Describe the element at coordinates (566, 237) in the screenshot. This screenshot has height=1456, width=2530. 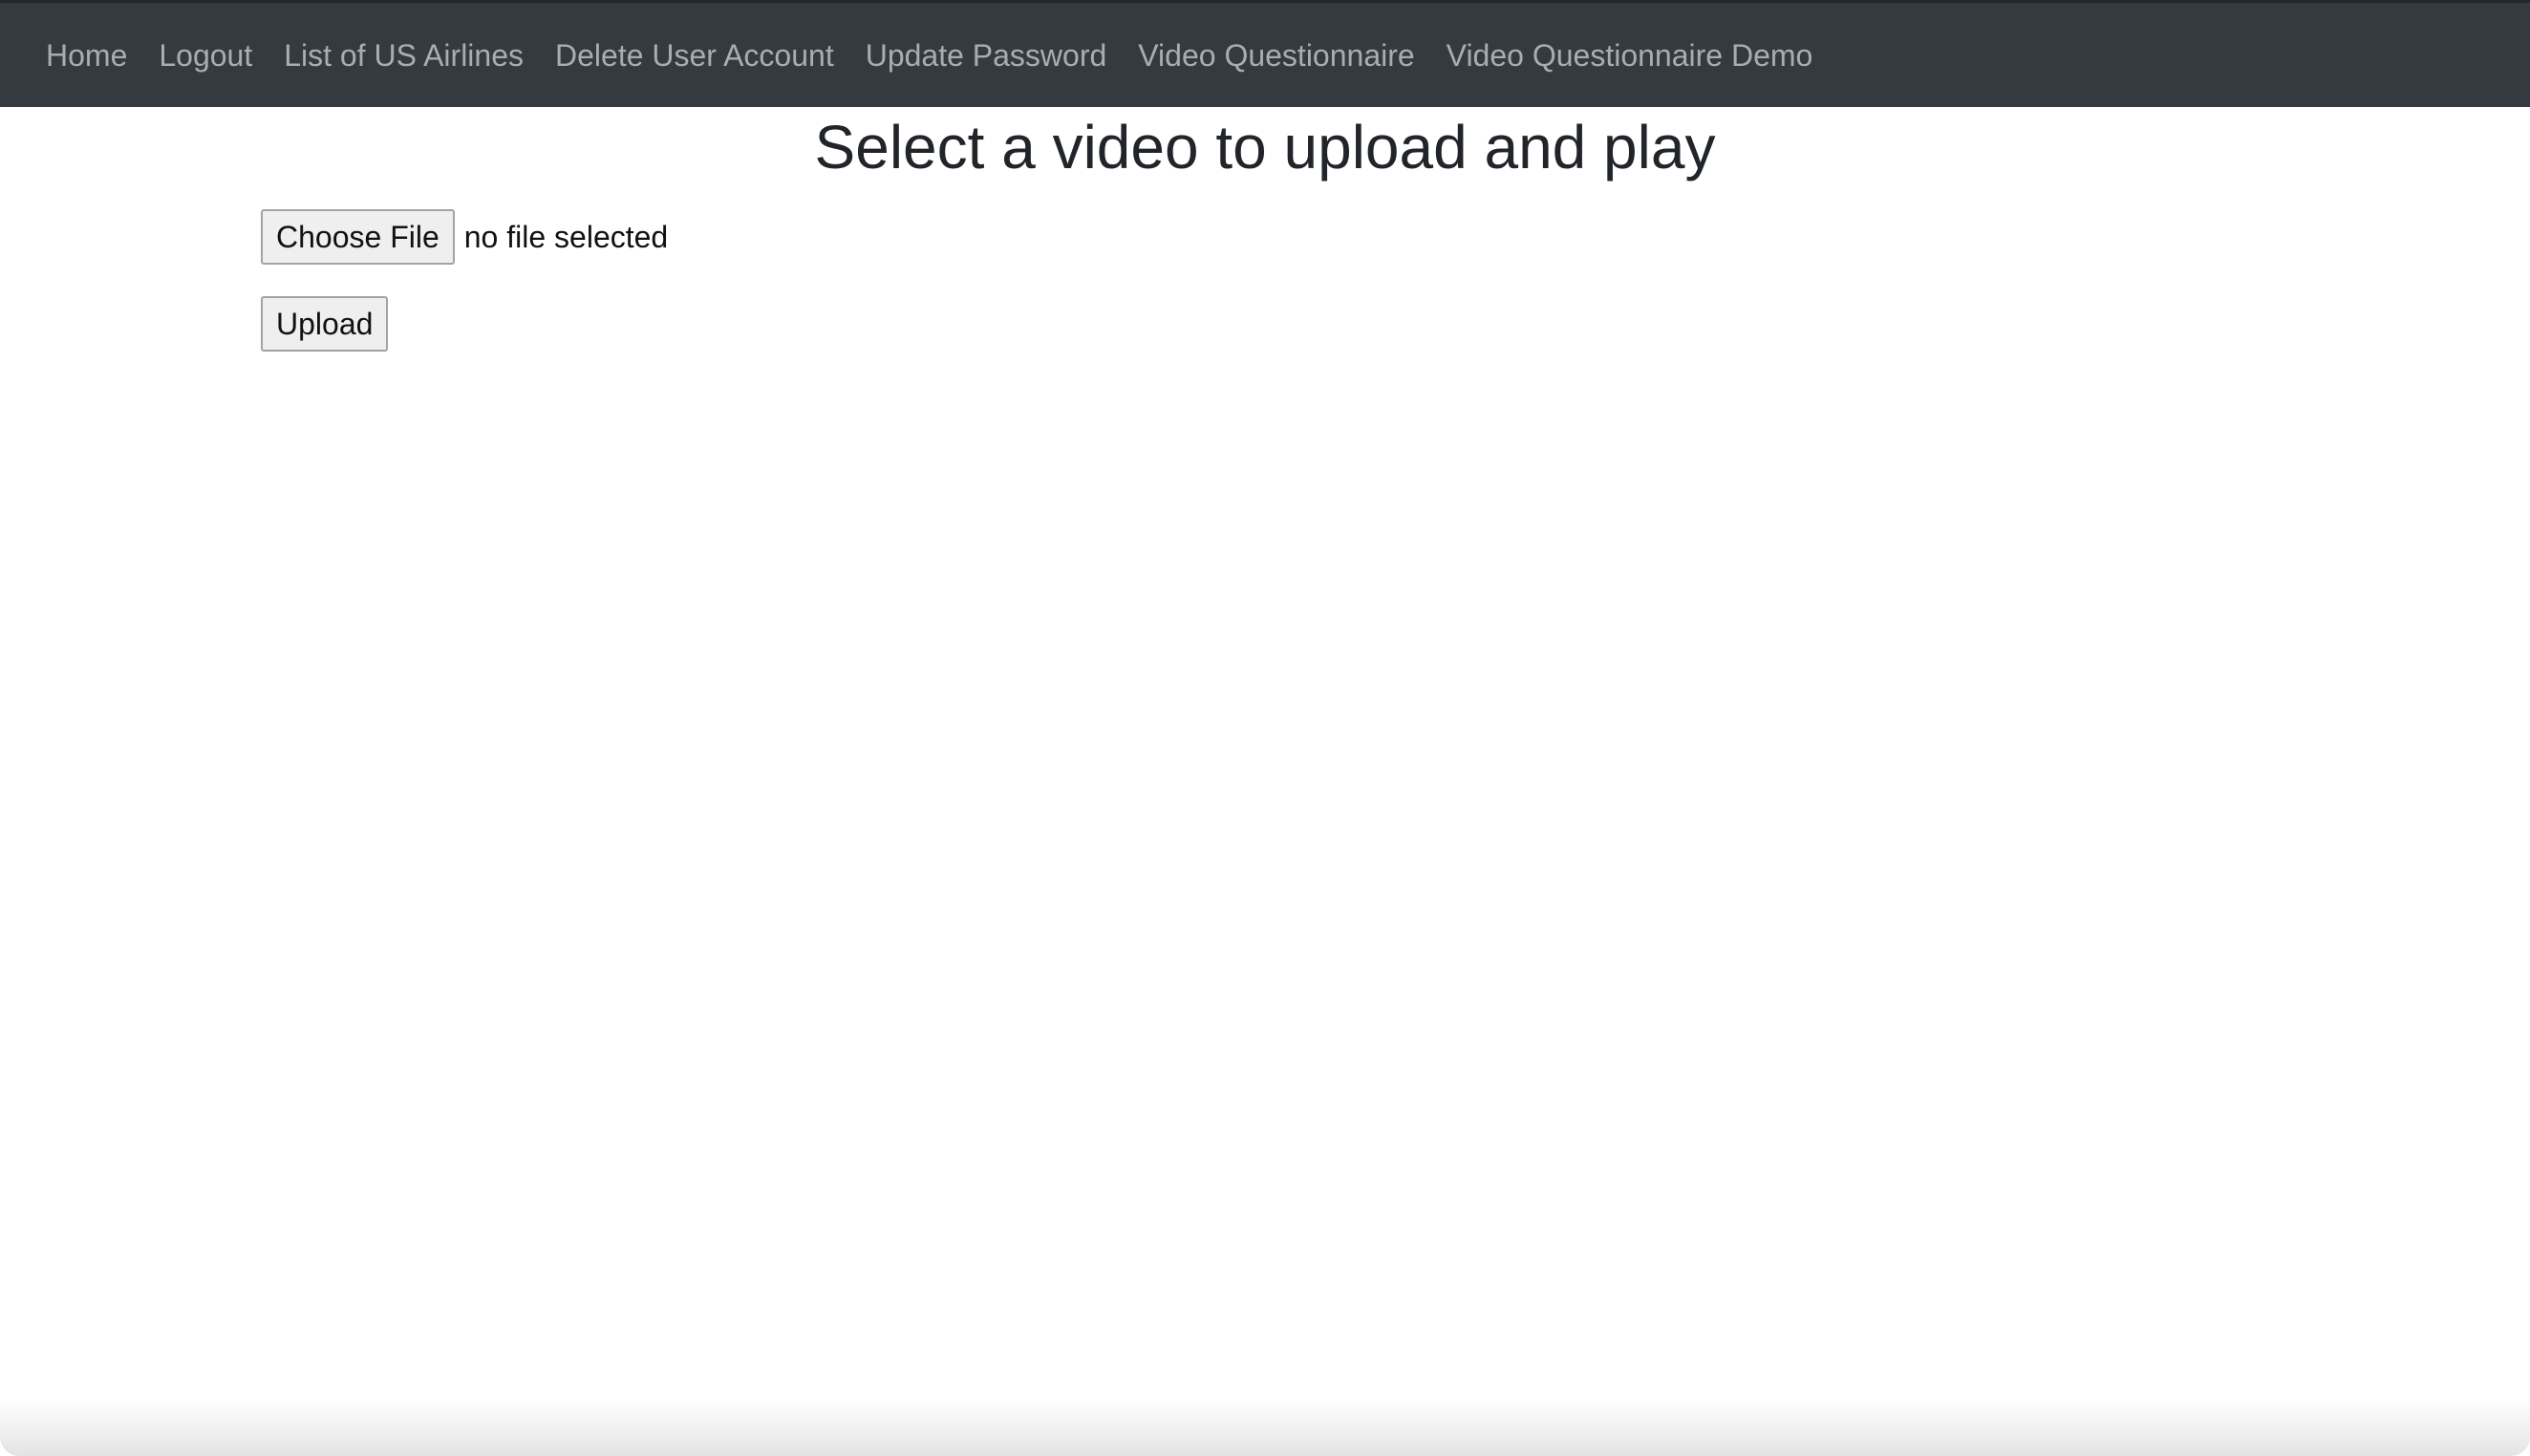
I see `file-status-text: no file selected` at that location.